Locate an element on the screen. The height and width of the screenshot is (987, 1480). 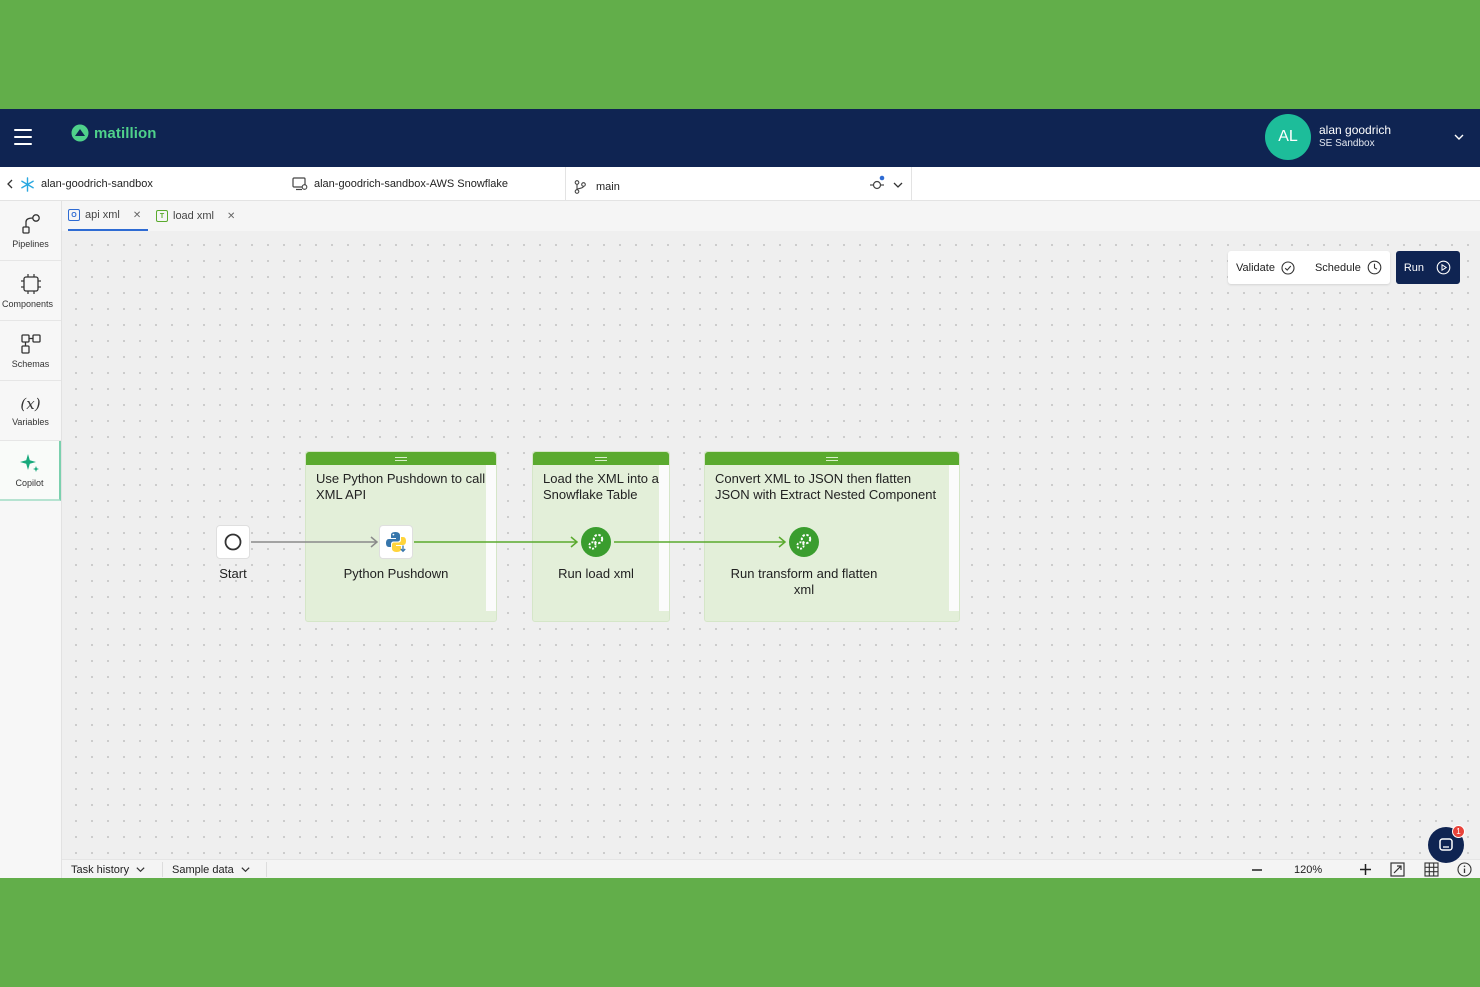
git-commit-icon is located at coordinates (878, 184).